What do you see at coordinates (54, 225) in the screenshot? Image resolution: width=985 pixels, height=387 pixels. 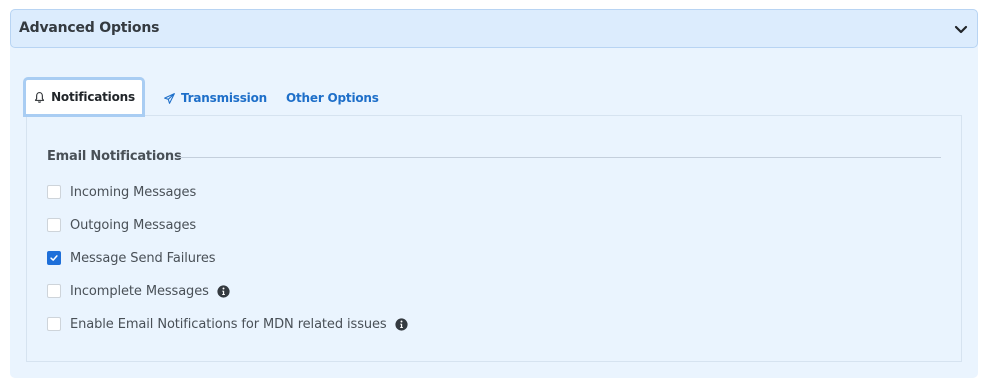 I see `outgoing-messages-checkbox` at bounding box center [54, 225].